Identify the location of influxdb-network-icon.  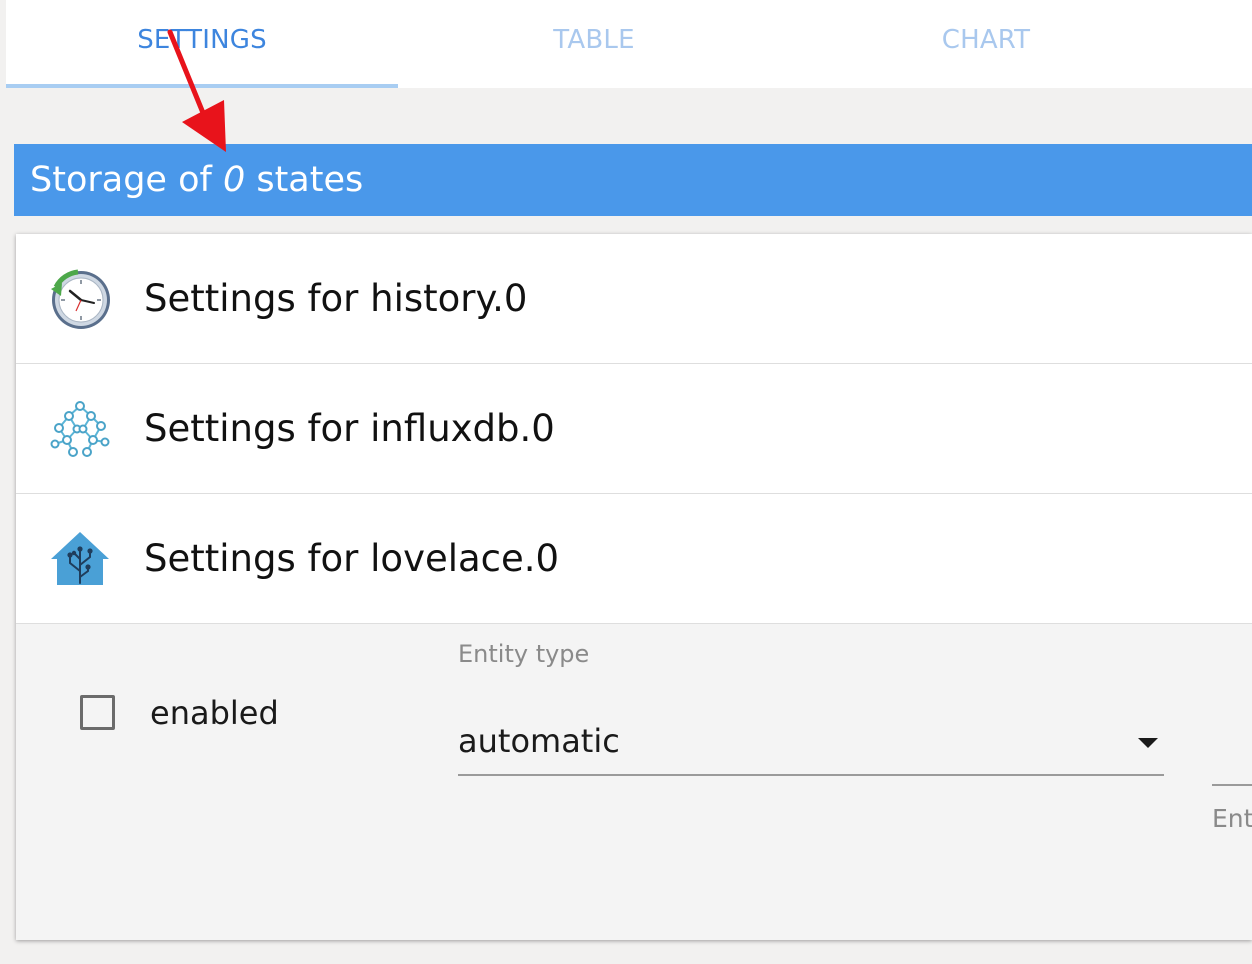
(80, 429).